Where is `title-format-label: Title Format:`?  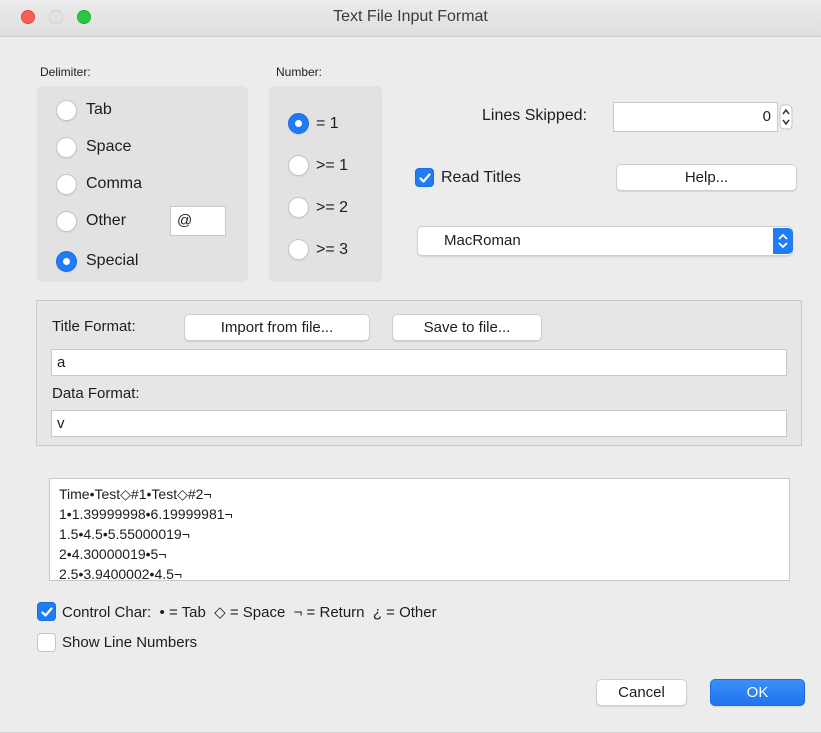
title-format-label: Title Format: is located at coordinates (94, 326).